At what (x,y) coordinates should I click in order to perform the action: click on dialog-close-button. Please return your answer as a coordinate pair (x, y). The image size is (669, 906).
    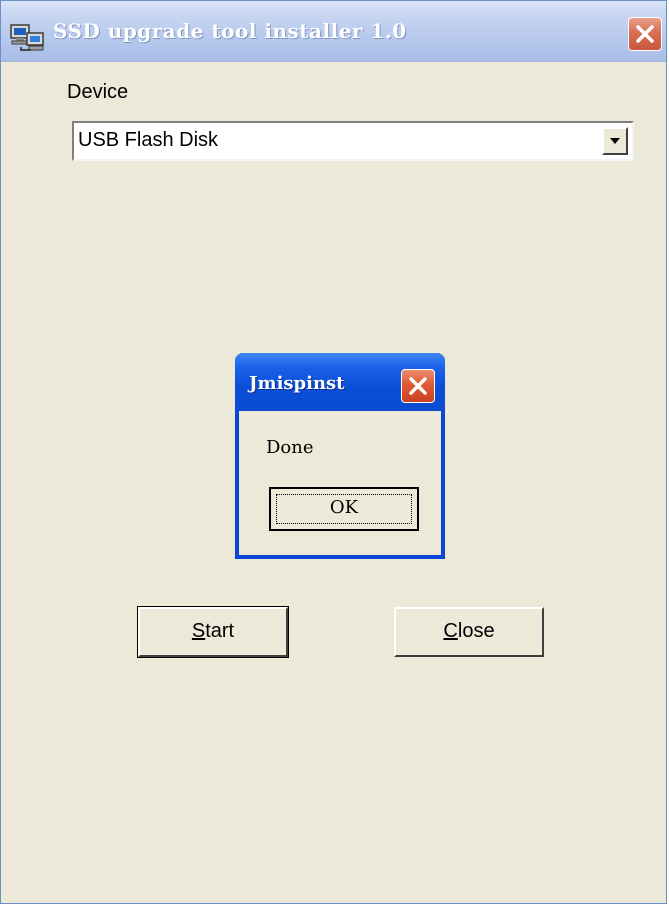
    Looking at the image, I should click on (418, 386).